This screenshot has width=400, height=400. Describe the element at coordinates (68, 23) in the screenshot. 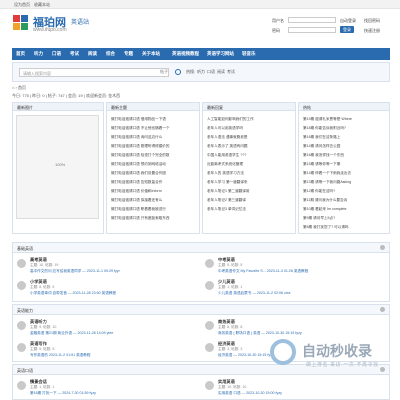

I see `site-logo: 福珀网 英语站 www.ifupo.com` at that location.